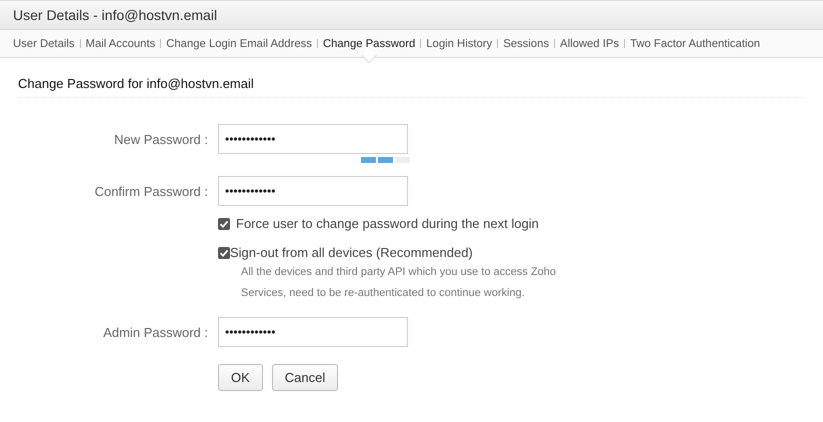 Image resolution: width=823 pixels, height=422 pixels. Describe the element at coordinates (161, 139) in the screenshot. I see `field-label: New Password :` at that location.